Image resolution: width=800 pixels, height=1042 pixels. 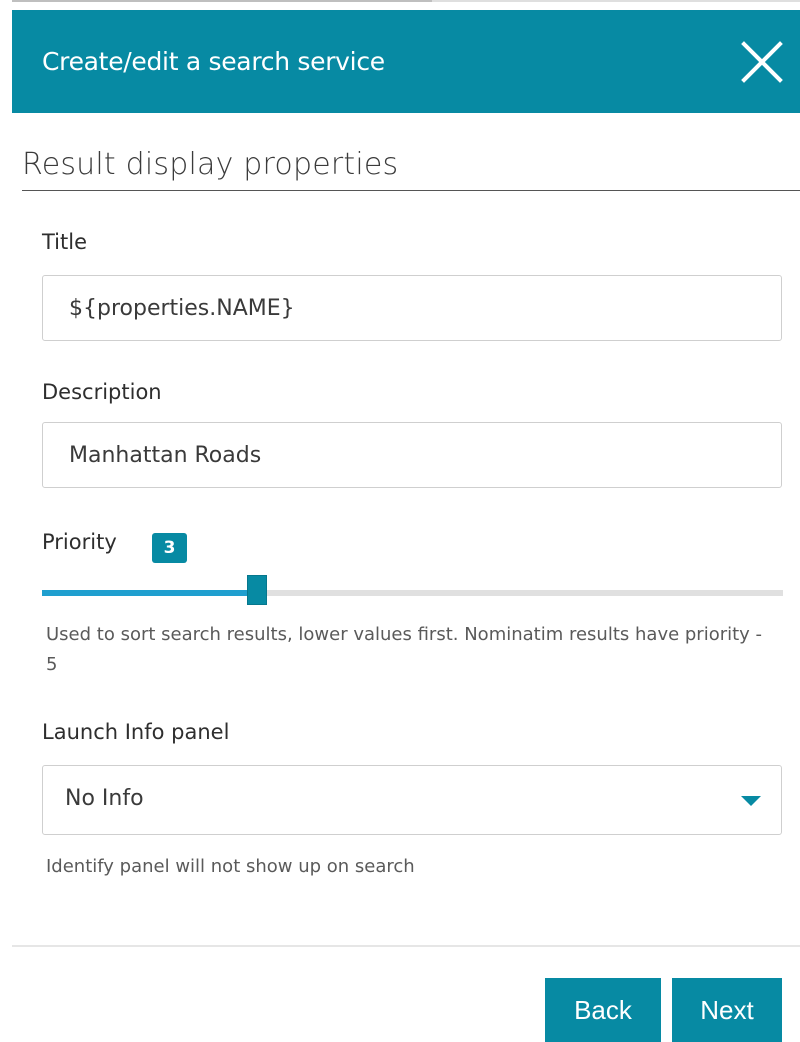 What do you see at coordinates (65, 242) in the screenshot?
I see `title-label: Title` at bounding box center [65, 242].